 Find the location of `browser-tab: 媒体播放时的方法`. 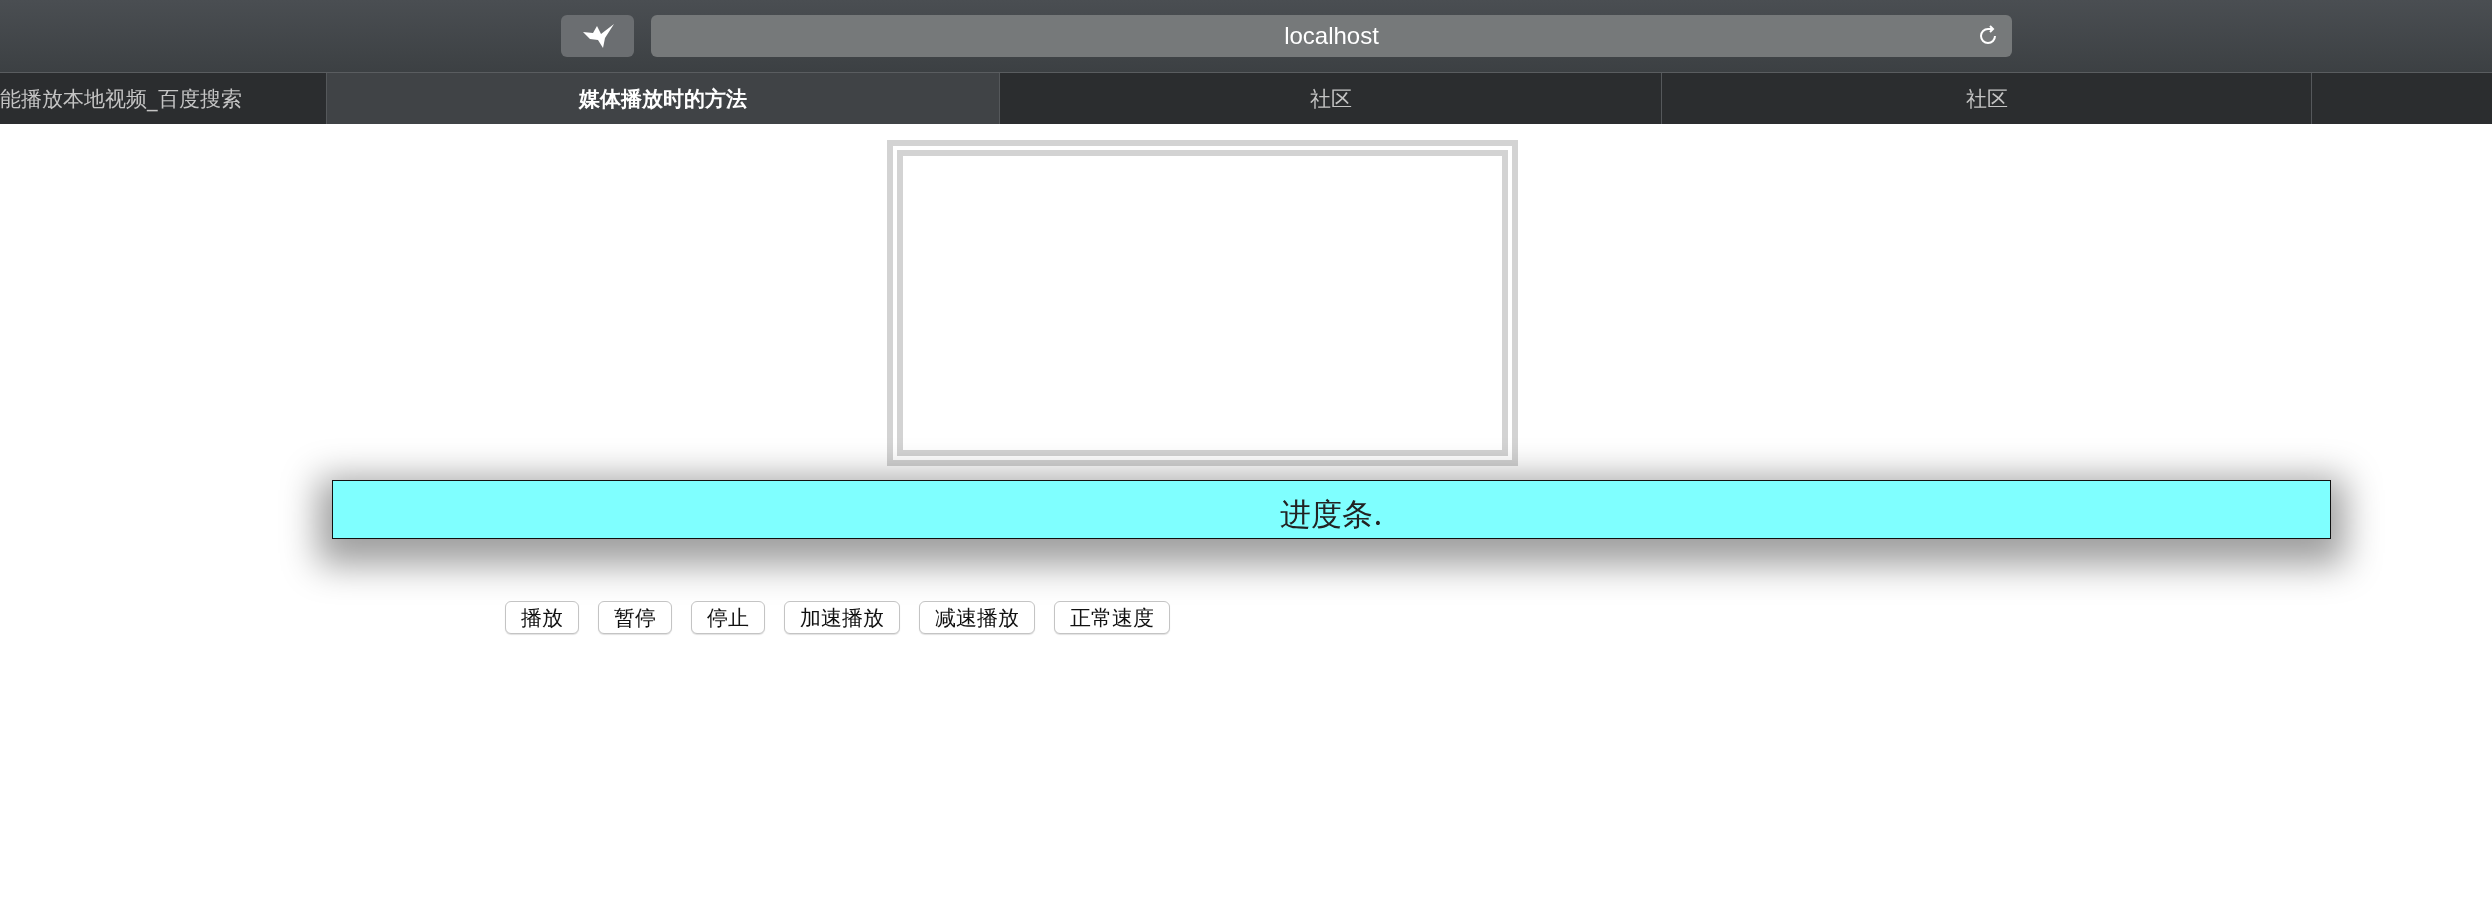

browser-tab: 媒体播放时的方法 is located at coordinates (663, 98).